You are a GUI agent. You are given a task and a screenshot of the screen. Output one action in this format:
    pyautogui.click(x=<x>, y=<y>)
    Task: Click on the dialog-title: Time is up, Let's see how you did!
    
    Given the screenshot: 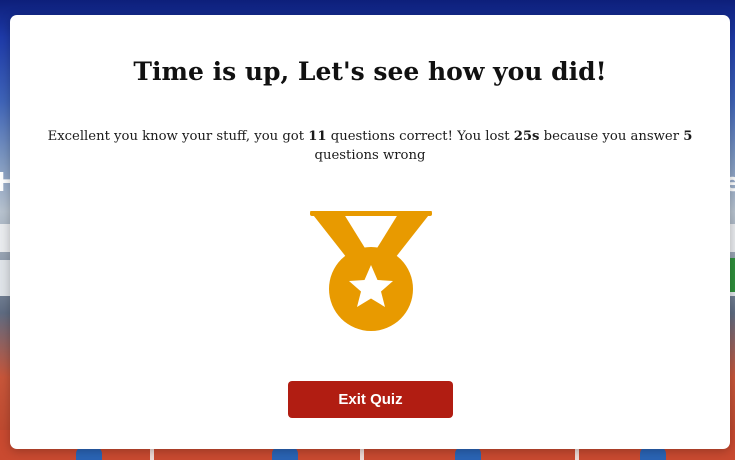 What is the action you would take?
    pyautogui.click(x=370, y=71)
    